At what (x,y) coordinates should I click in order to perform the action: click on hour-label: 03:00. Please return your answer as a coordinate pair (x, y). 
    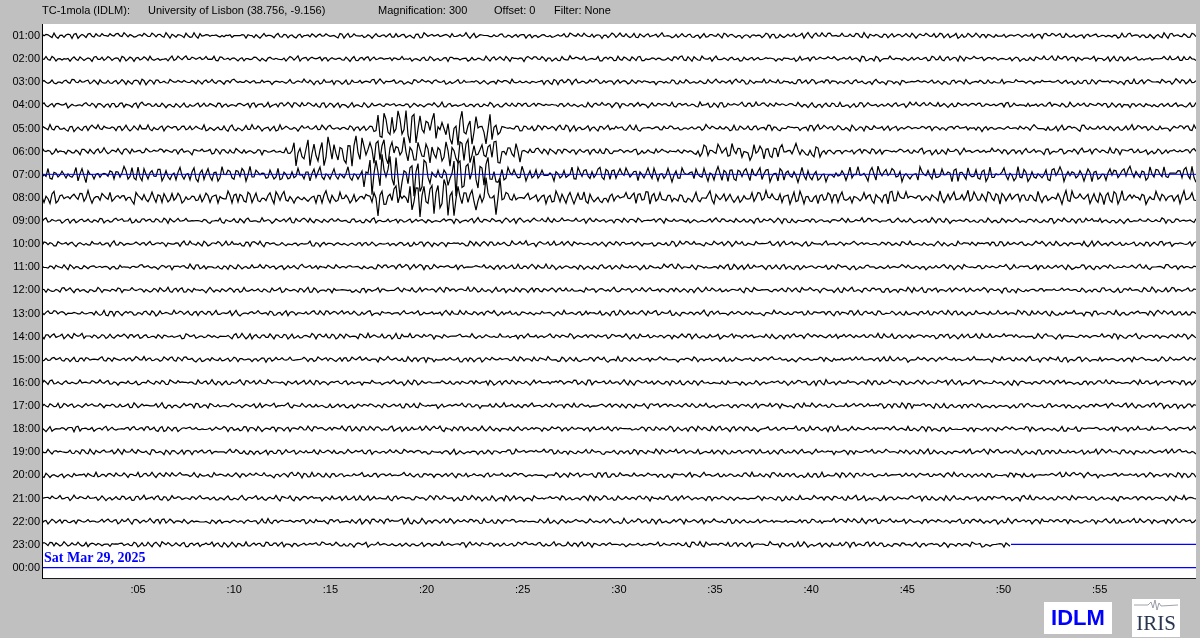
    Looking at the image, I should click on (26, 82).